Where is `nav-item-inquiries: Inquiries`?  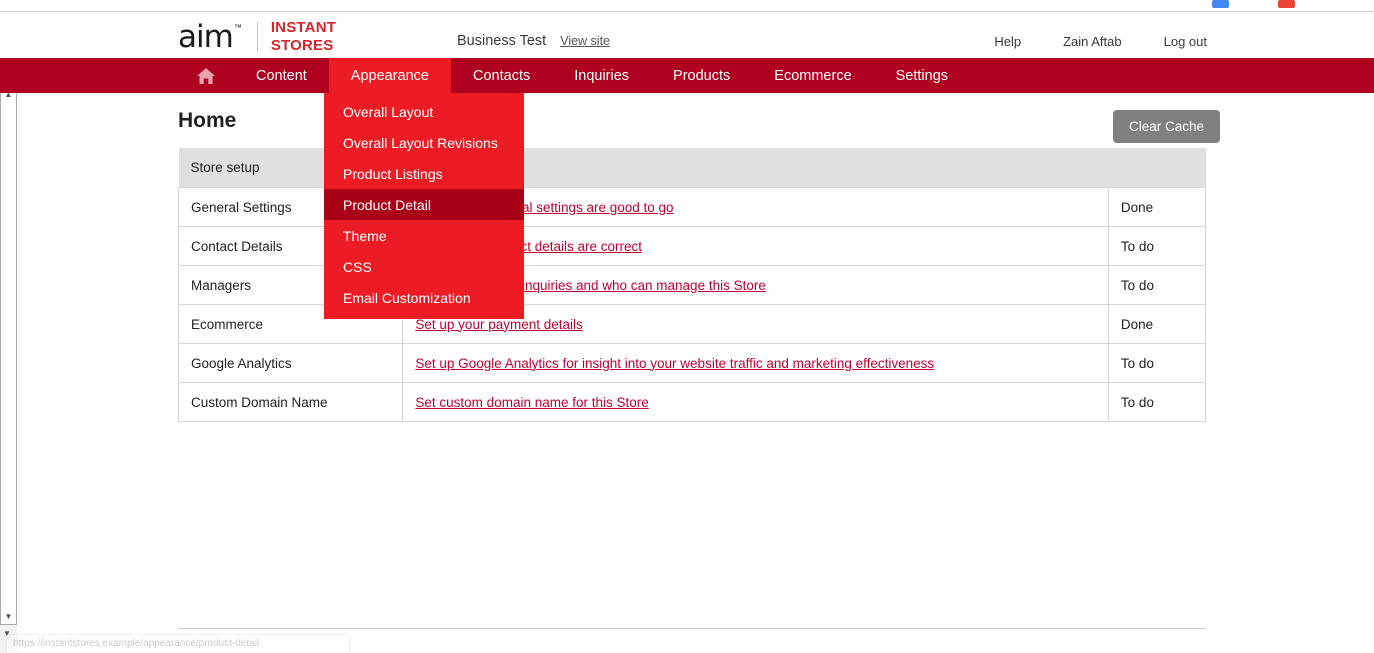 nav-item-inquiries: Inquiries is located at coordinates (601, 75).